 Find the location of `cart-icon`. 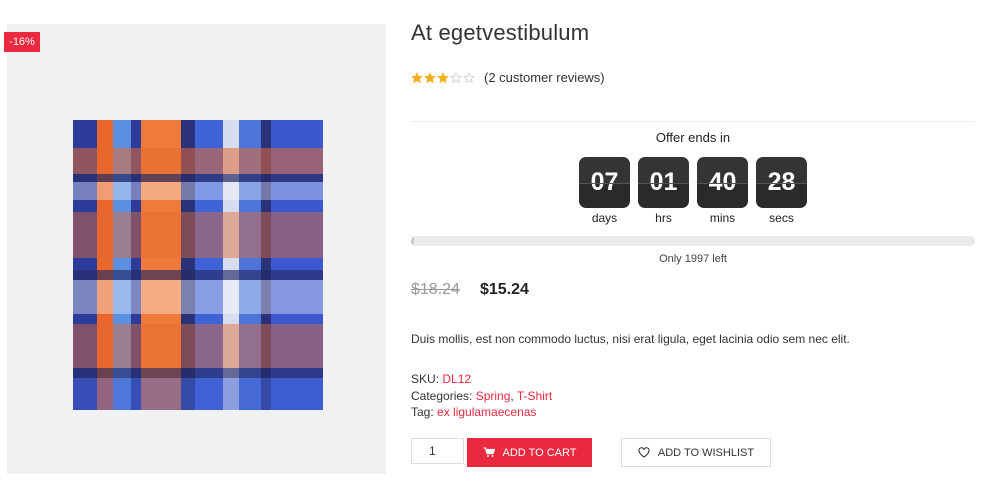

cart-icon is located at coordinates (489, 452).